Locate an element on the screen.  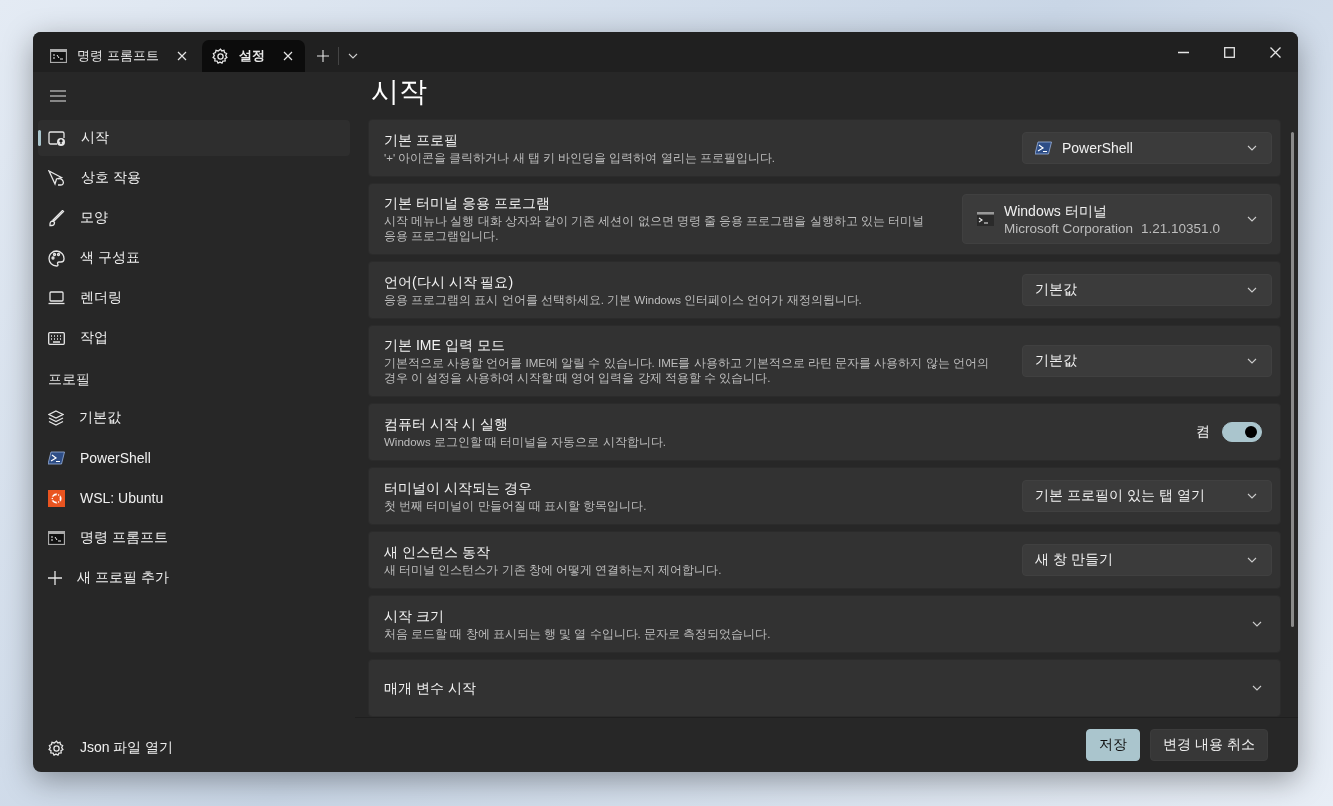
maximize-icon is located at coordinates (1229, 52).